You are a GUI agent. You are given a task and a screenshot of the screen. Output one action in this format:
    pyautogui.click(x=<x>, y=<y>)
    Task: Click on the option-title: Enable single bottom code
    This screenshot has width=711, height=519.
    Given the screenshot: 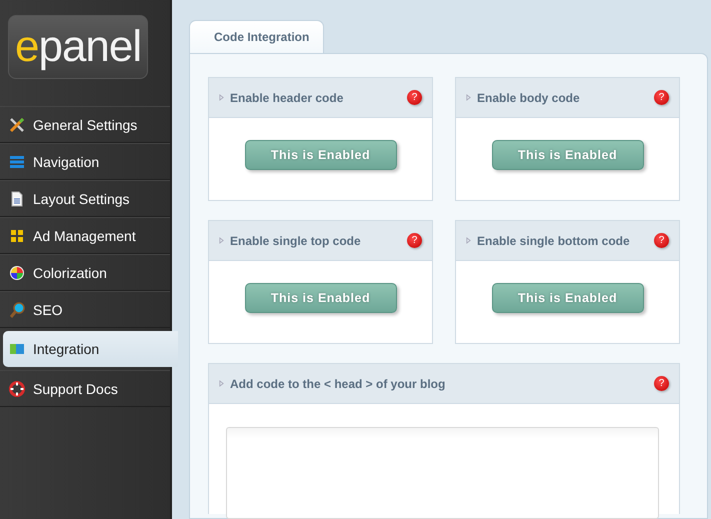 What is the action you would take?
    pyautogui.click(x=554, y=241)
    